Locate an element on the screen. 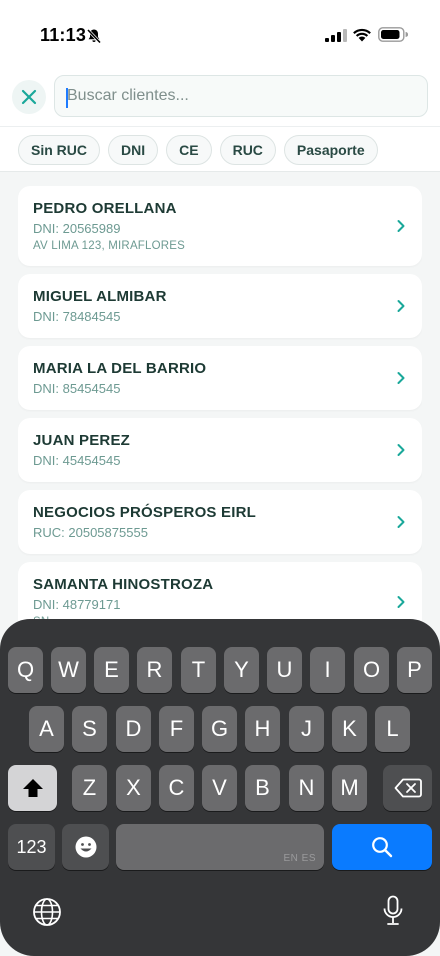 This screenshot has width=440, height=956. key-z: Z is located at coordinates (89, 788).